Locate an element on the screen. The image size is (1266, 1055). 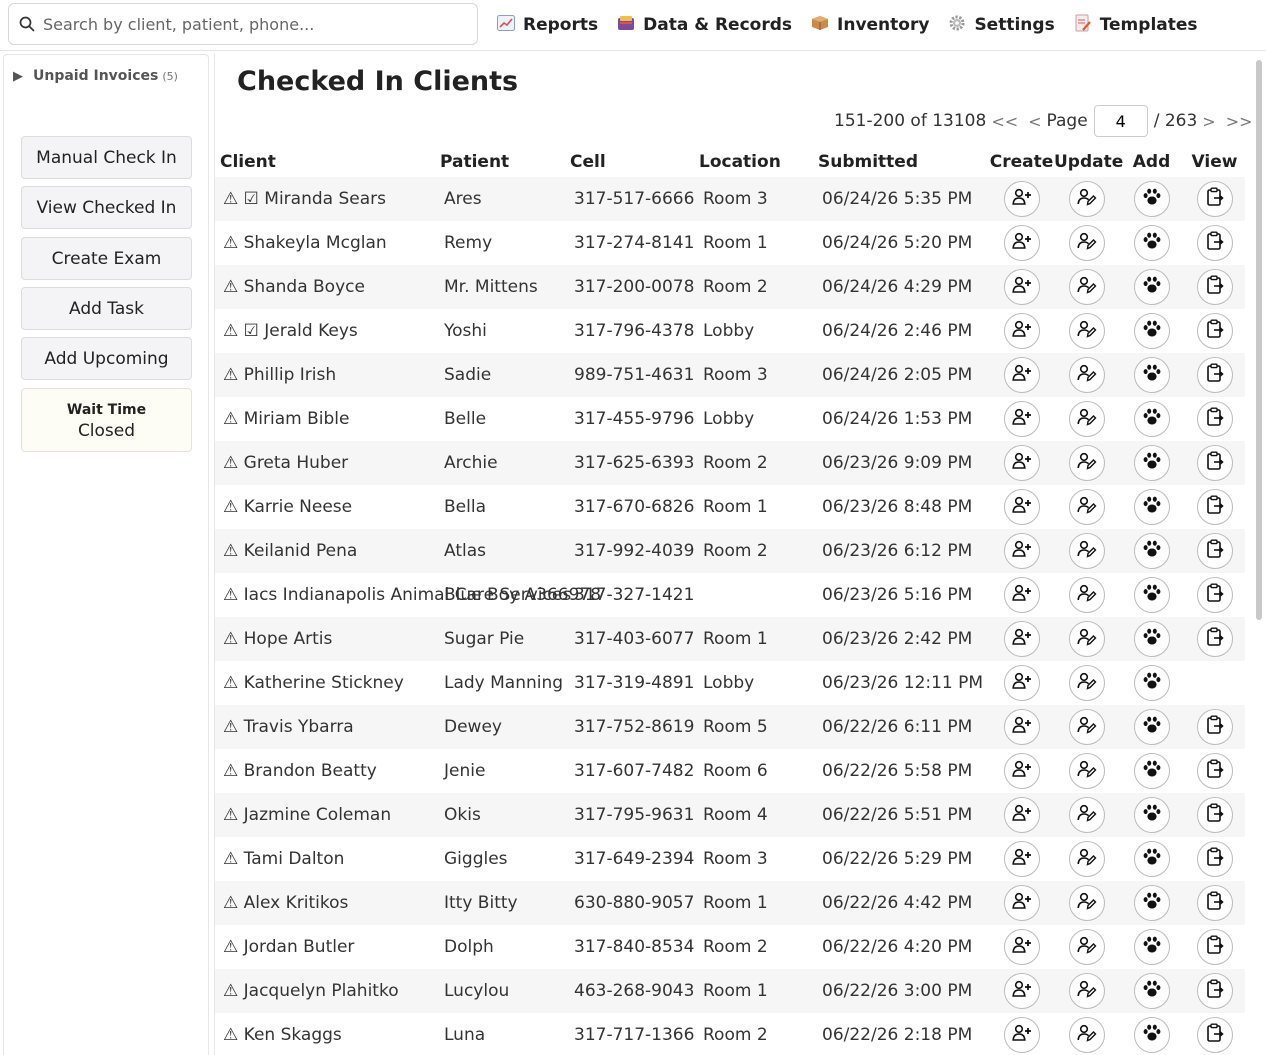
page-number-input is located at coordinates (1120, 121).